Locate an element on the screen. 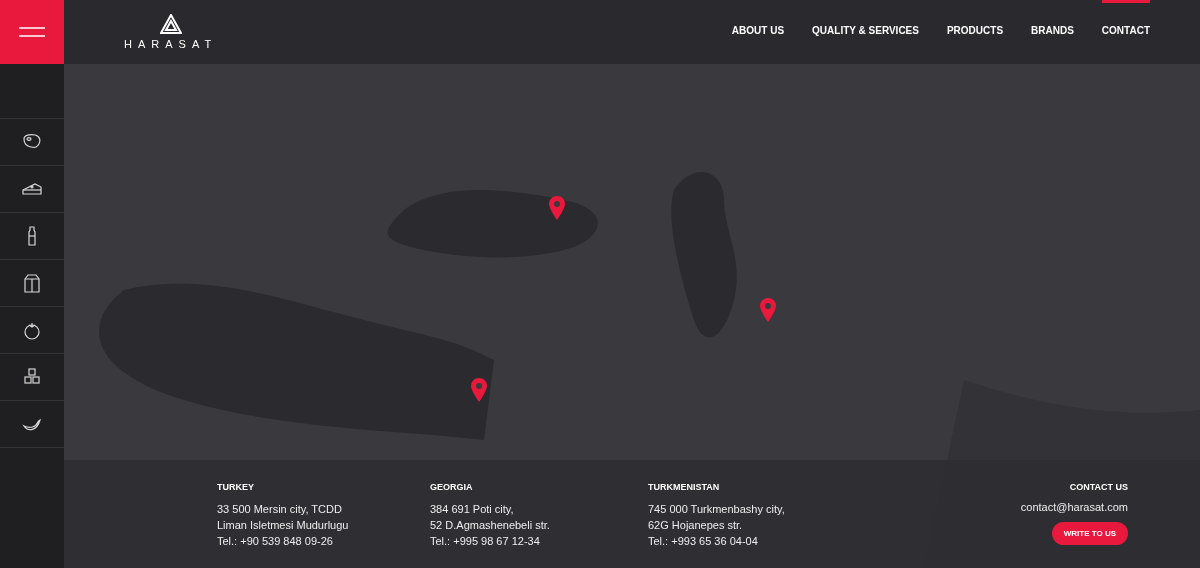 This screenshot has width=1200, height=568. office-address-line: 745 000 Turkmenbashy city, is located at coordinates (717, 509).